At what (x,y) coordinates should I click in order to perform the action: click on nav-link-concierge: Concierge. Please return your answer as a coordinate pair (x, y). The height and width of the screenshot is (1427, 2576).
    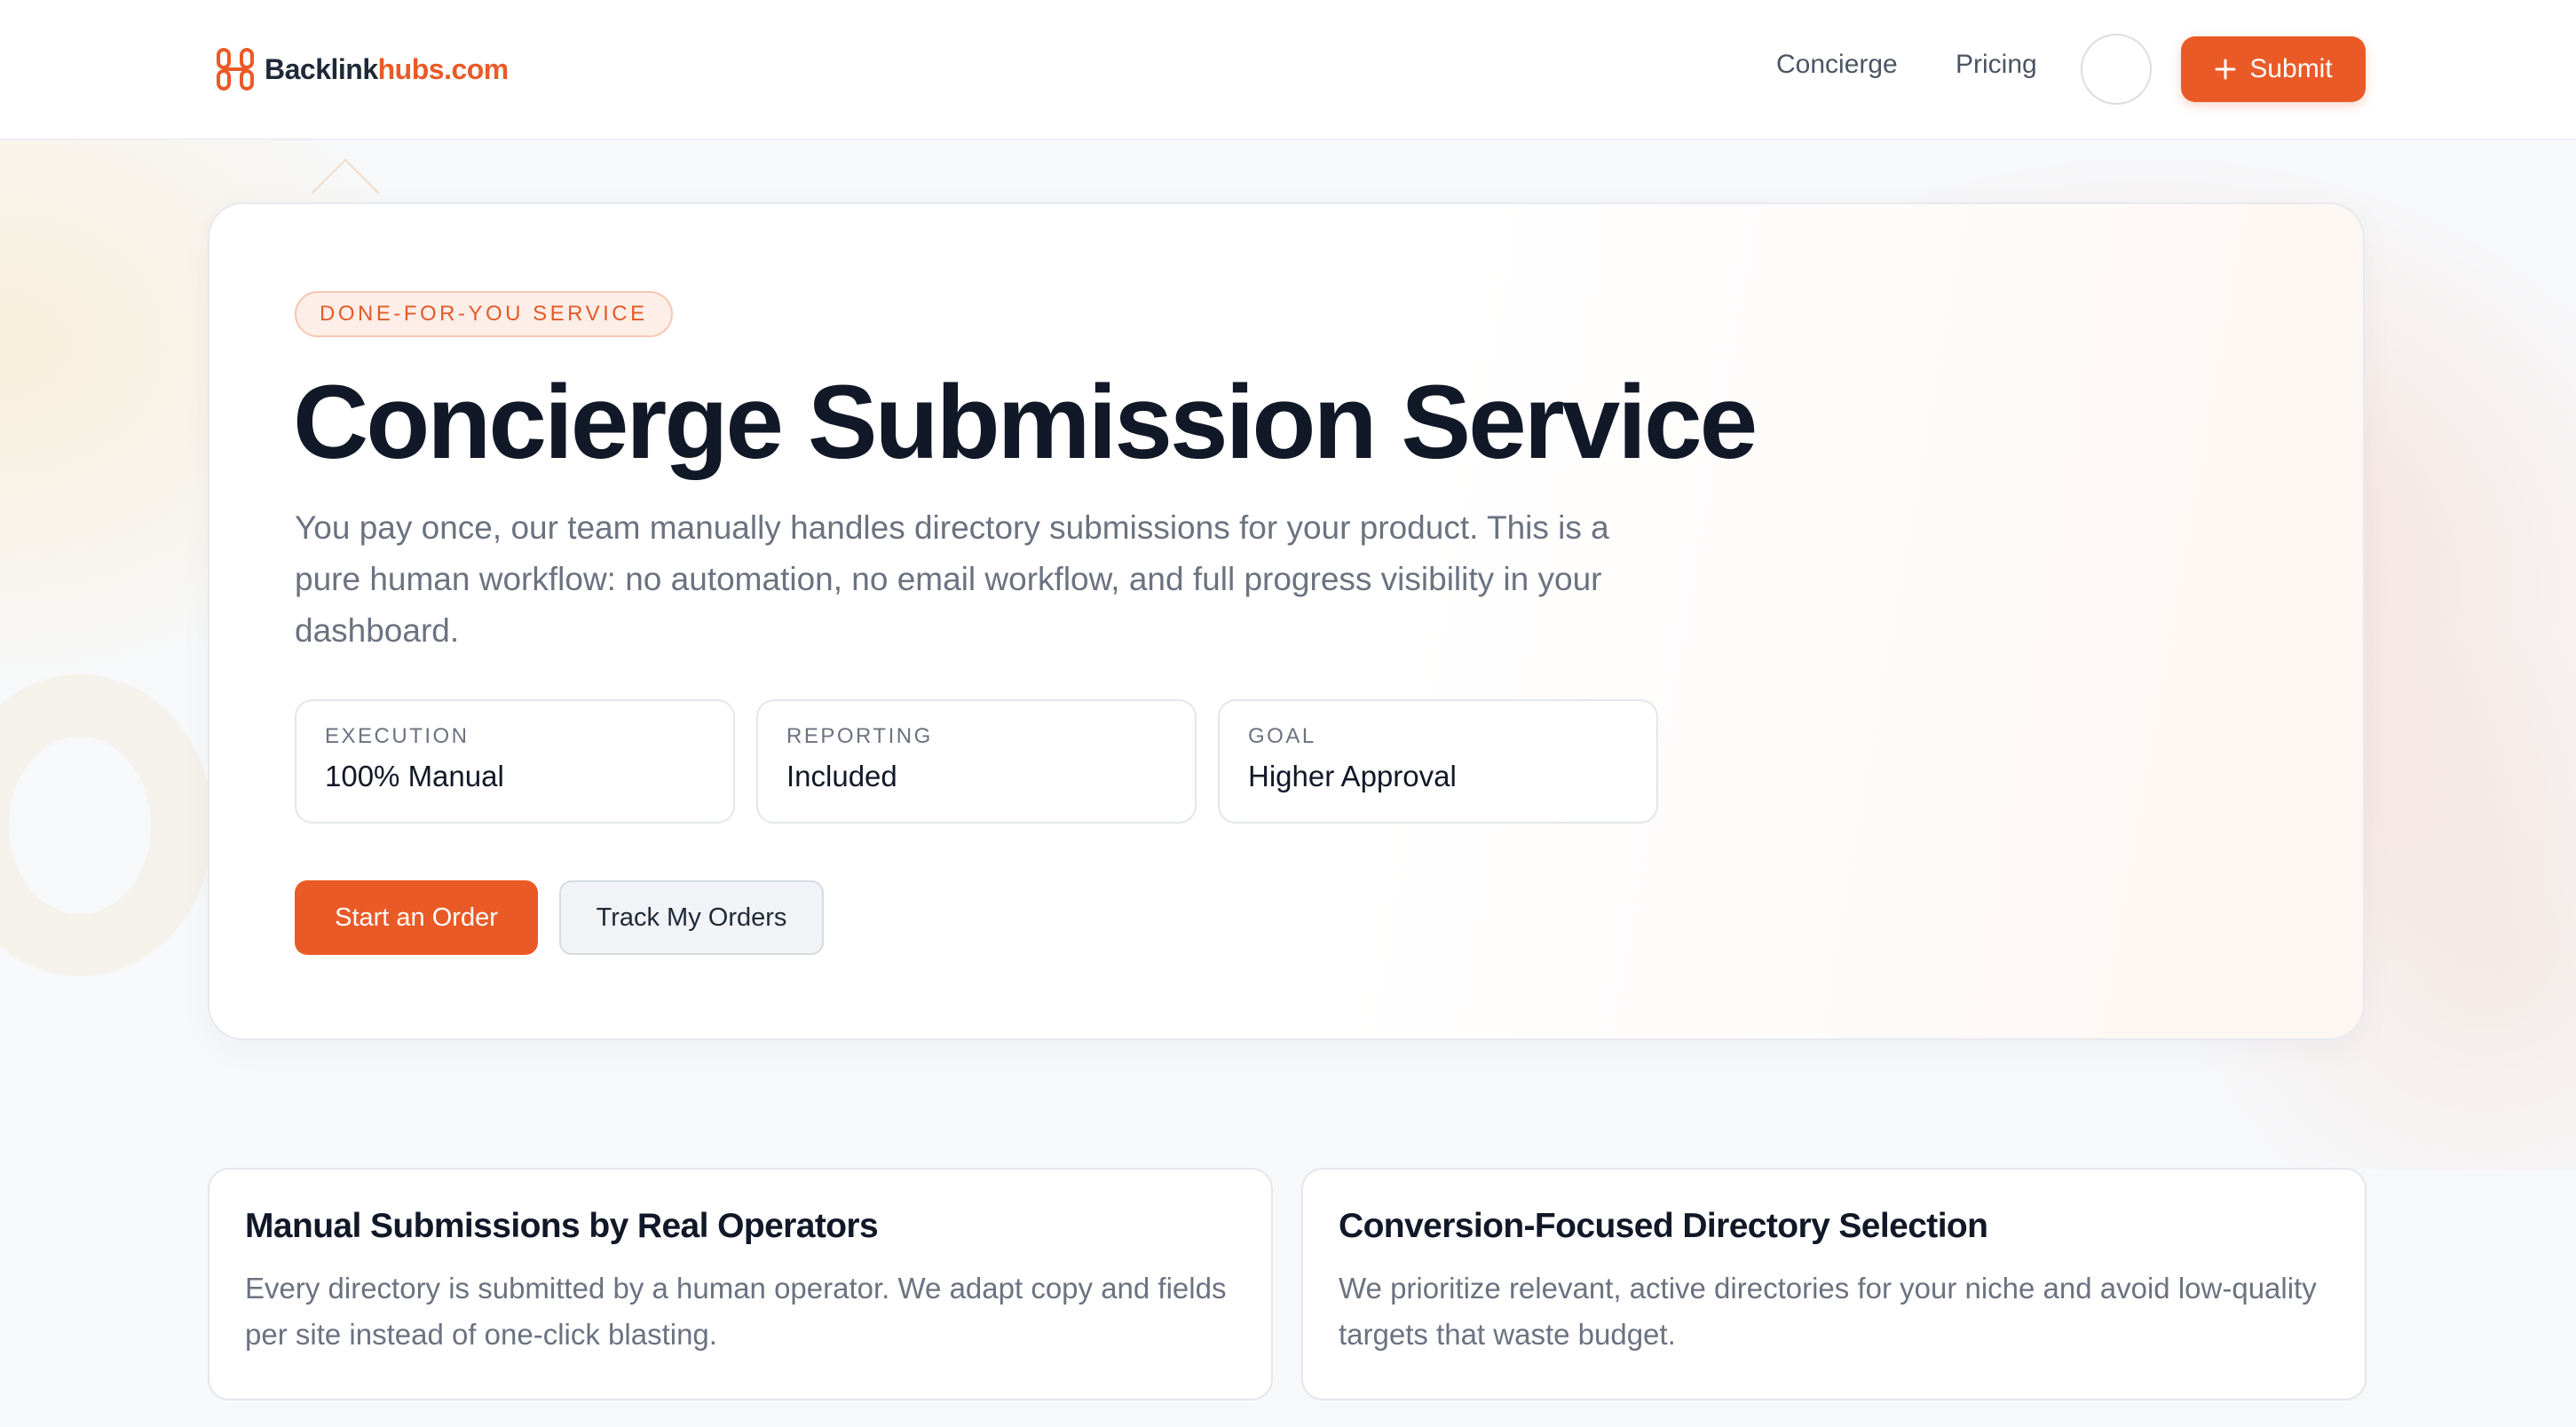
    Looking at the image, I should click on (1837, 65).